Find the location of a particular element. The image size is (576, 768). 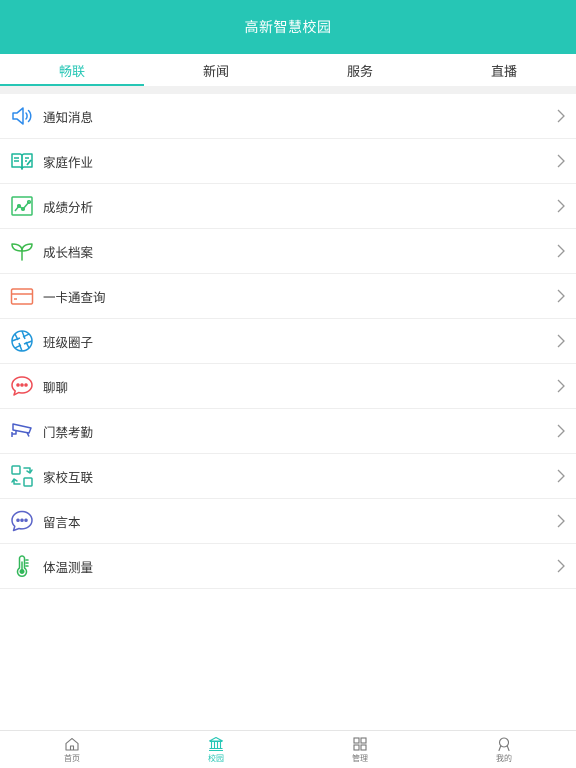

nav-item-home: 首页 is located at coordinates (72, 749).